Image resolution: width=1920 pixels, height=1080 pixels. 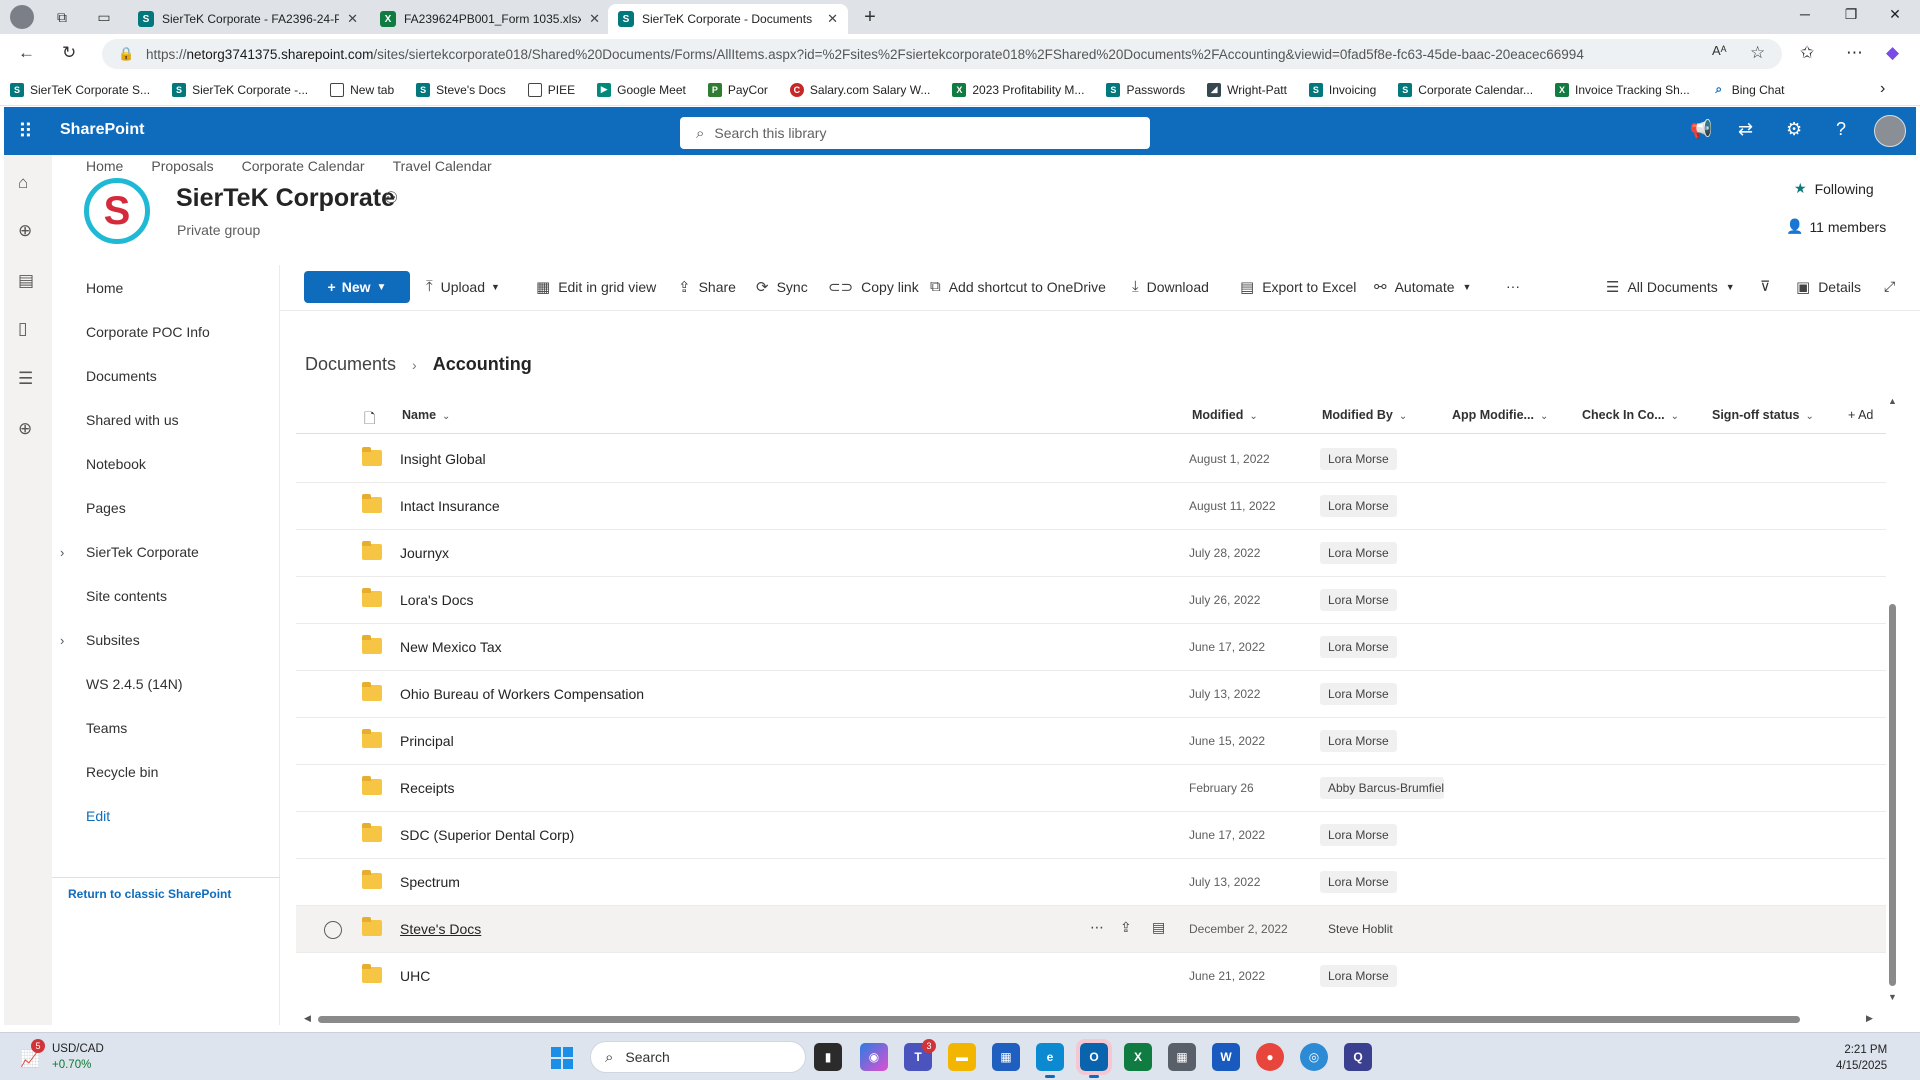 What do you see at coordinates (102, 130) in the screenshot?
I see `app-name: SharePoint` at bounding box center [102, 130].